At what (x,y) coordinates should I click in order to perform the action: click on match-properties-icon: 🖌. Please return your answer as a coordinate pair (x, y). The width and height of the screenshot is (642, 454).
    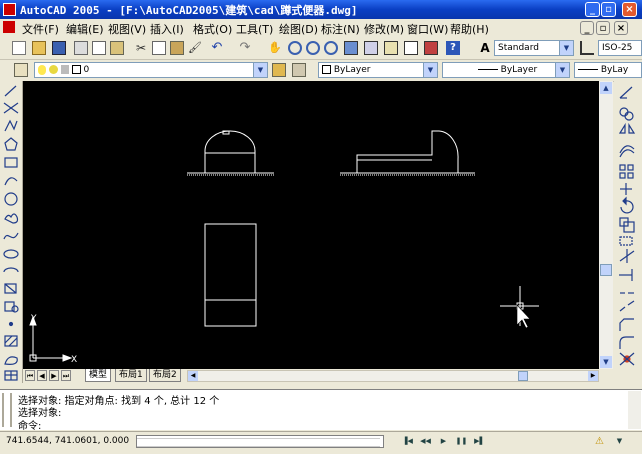
    Looking at the image, I should click on (195, 48).